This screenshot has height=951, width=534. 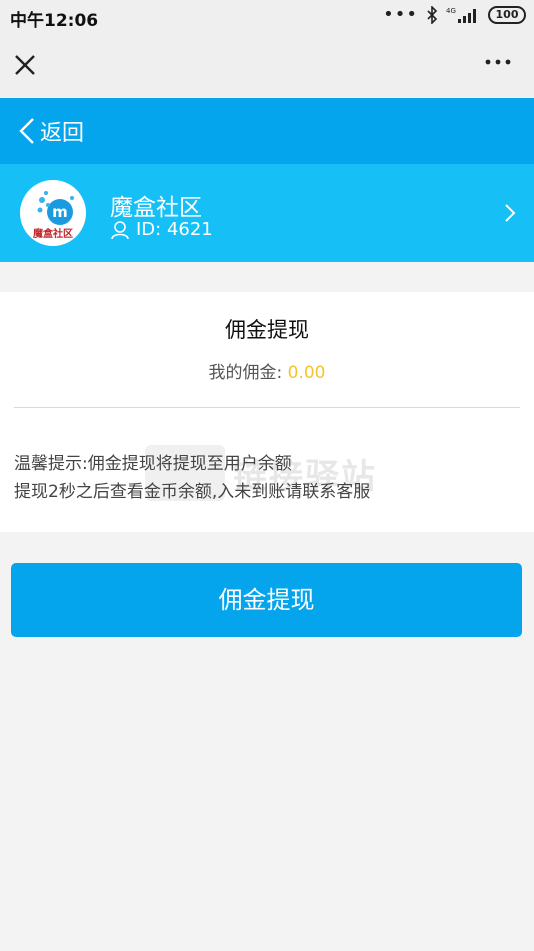 I want to click on commission-amount: 0.00, so click(x=306, y=373).